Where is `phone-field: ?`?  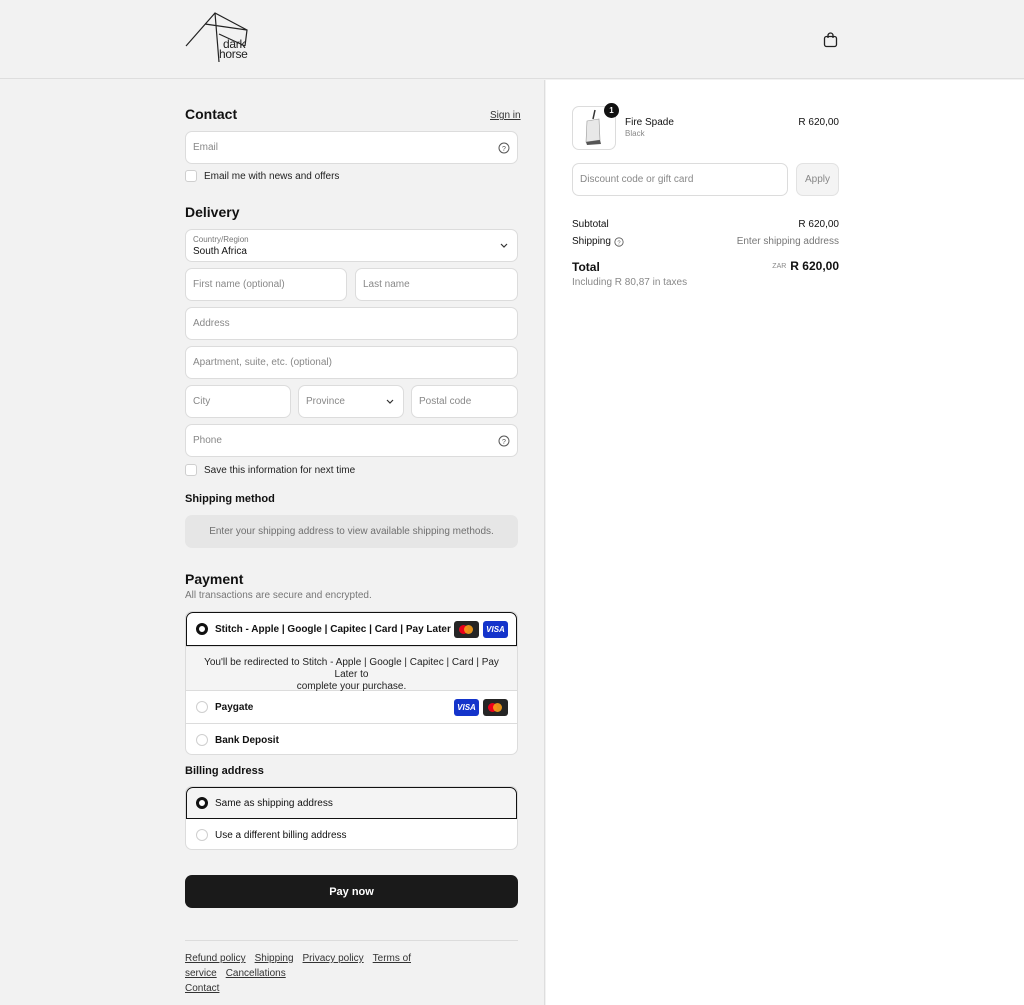 phone-field: ? is located at coordinates (351, 440).